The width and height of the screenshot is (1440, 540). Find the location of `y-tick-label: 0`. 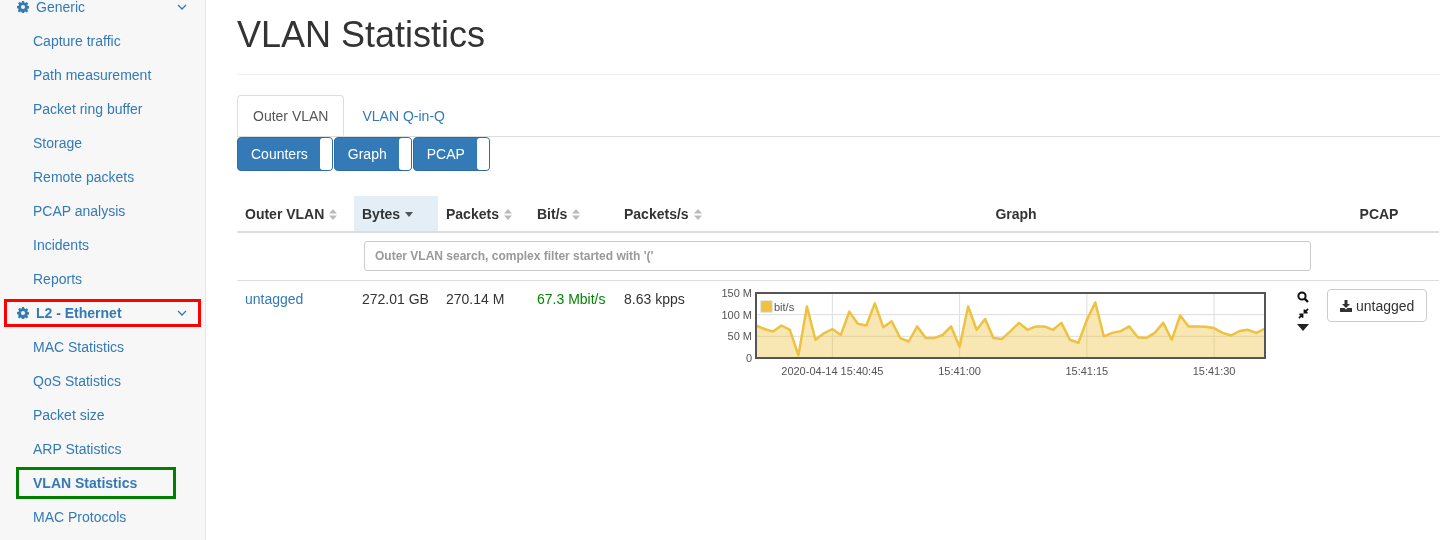

y-tick-label: 0 is located at coordinates (748, 358).